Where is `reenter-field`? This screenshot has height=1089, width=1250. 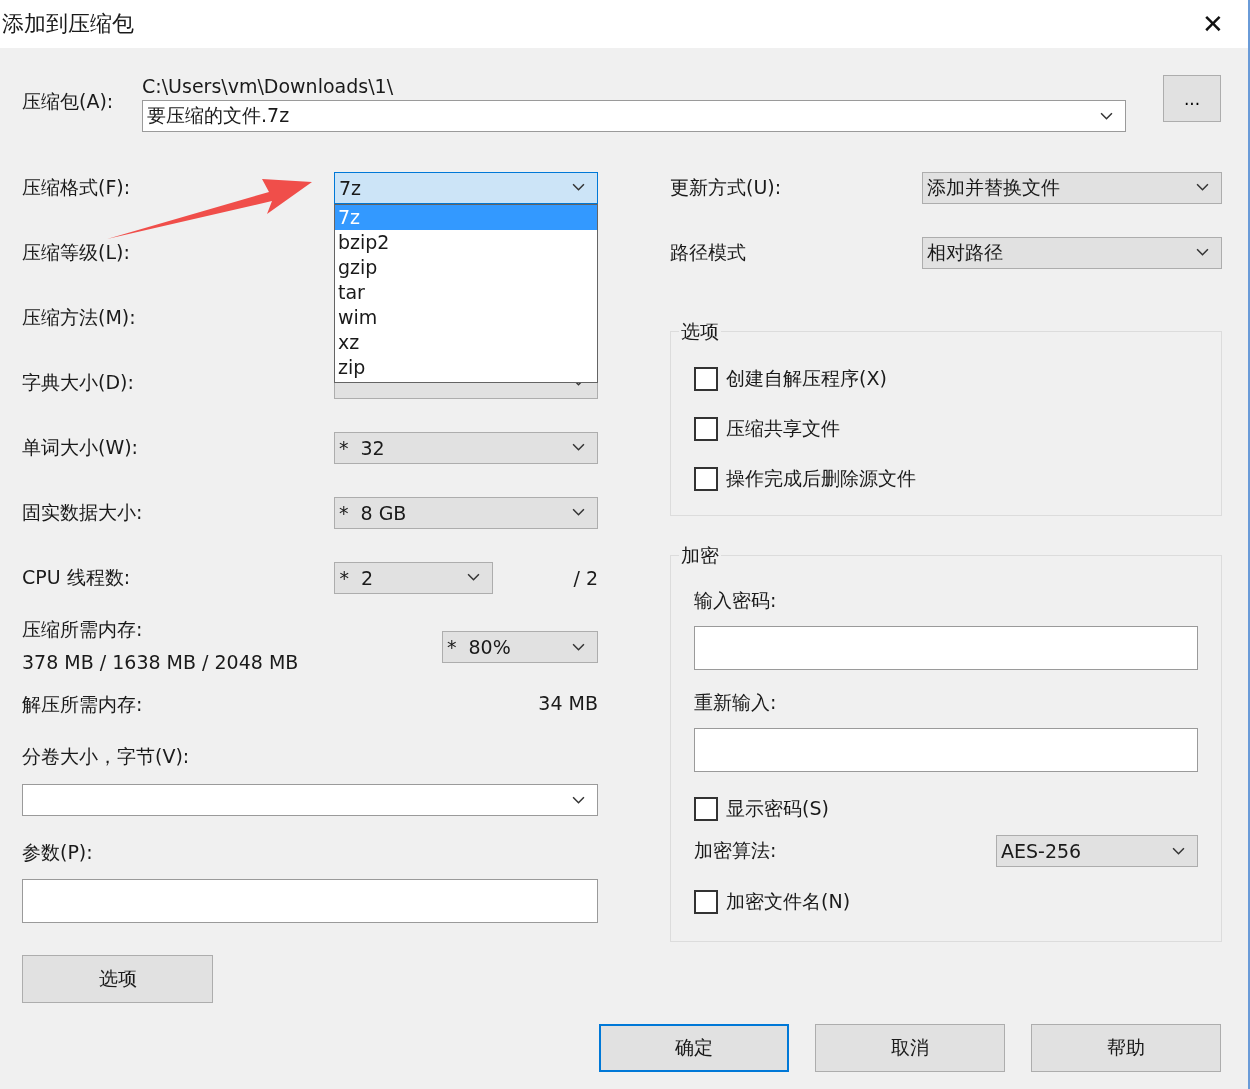 reenter-field is located at coordinates (946, 750).